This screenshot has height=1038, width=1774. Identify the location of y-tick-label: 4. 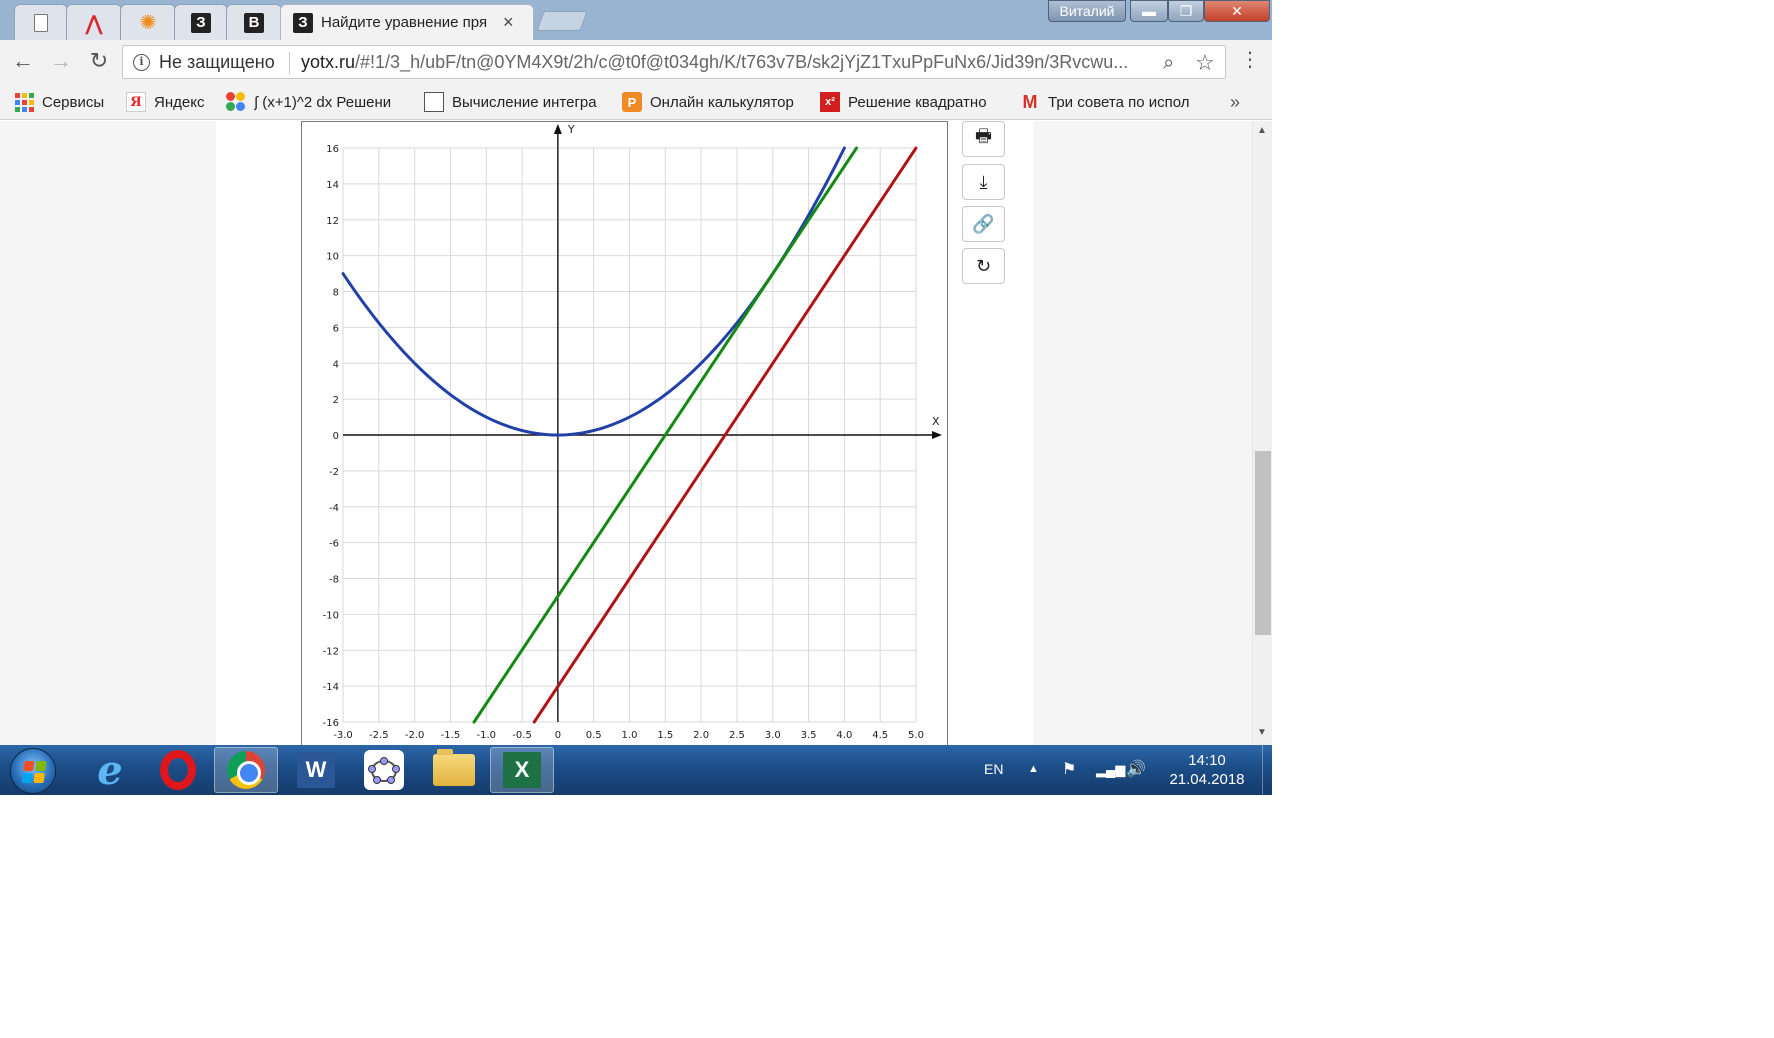
(336, 364).